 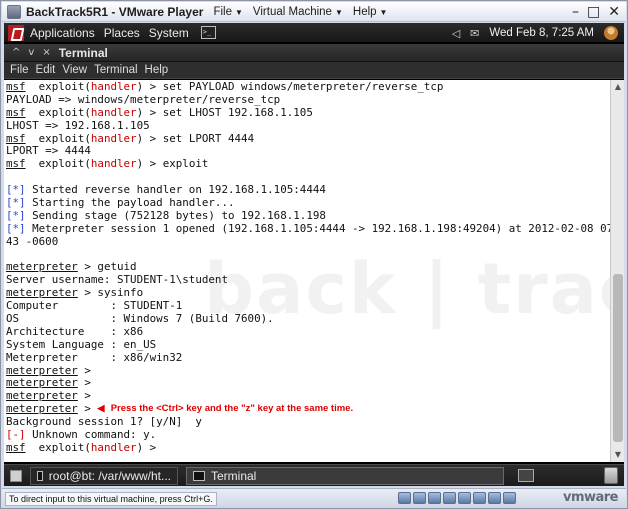 What do you see at coordinates (308, 241) in the screenshot?
I see `terminal-line: 43 -0600` at bounding box center [308, 241].